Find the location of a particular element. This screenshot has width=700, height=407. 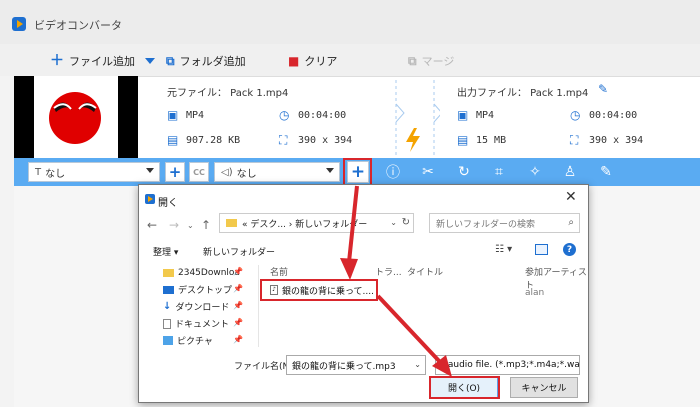

arrow-head is located at coordinates (349, 269).